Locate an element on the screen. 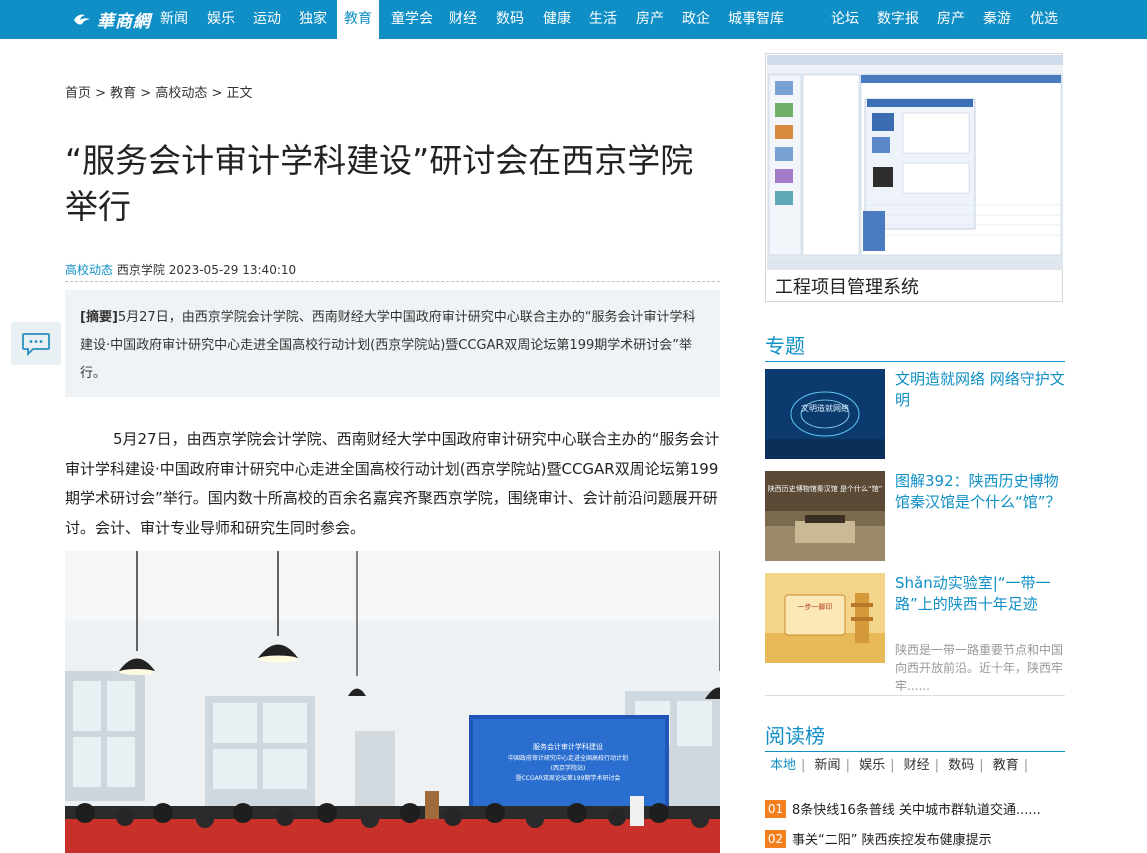  screen-line-2: 中国政府审计研究中心走进全国高校行动计划 is located at coordinates (568, 758).